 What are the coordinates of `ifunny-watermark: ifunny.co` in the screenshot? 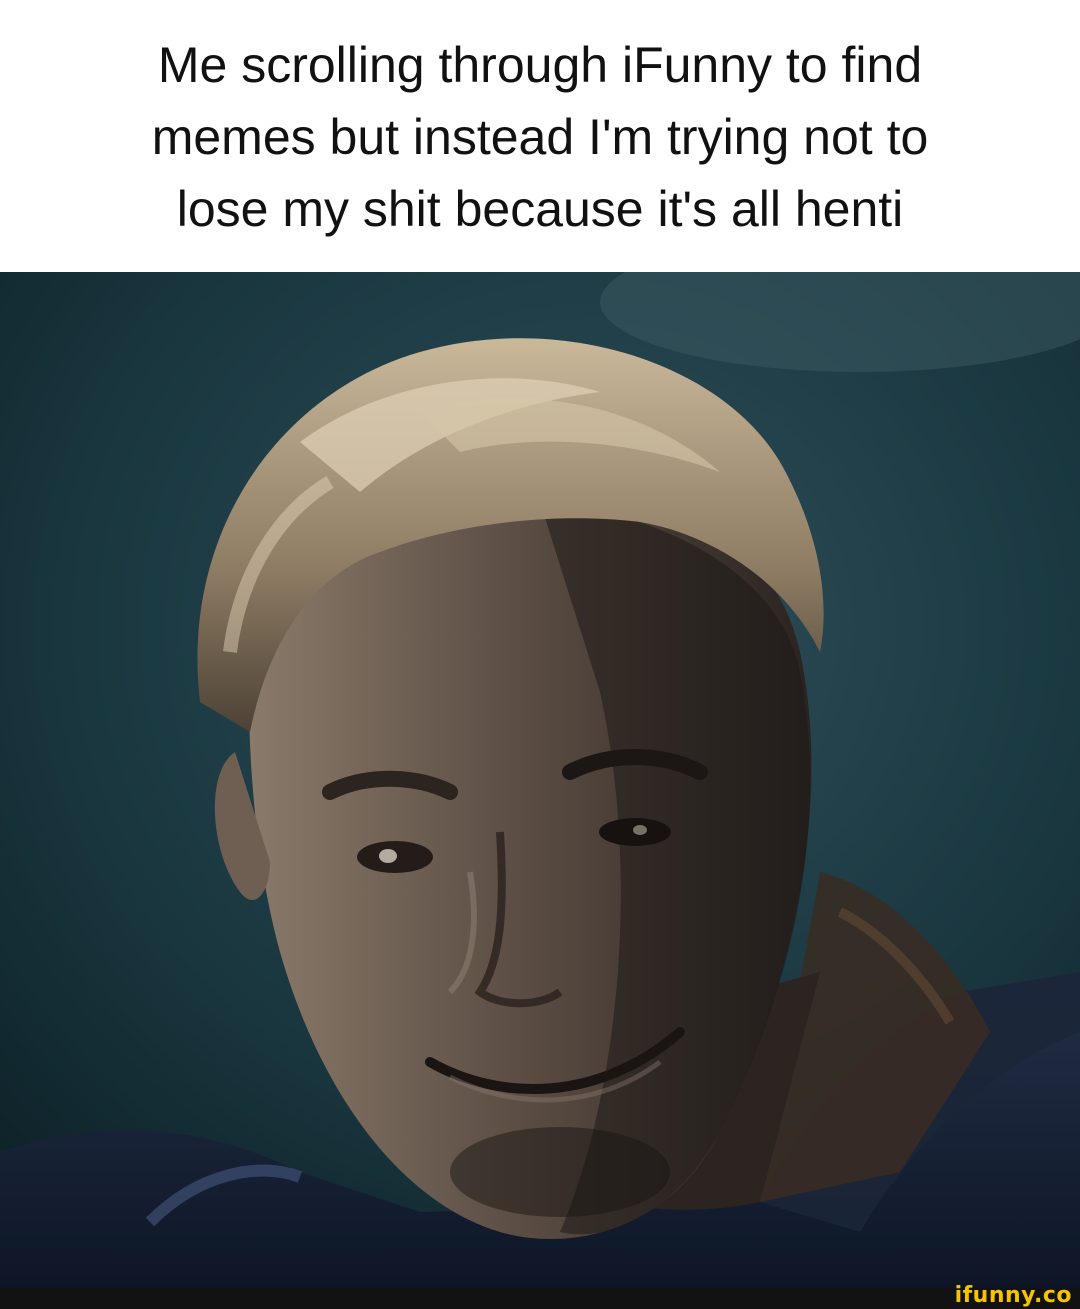 It's located at (1013, 1295).